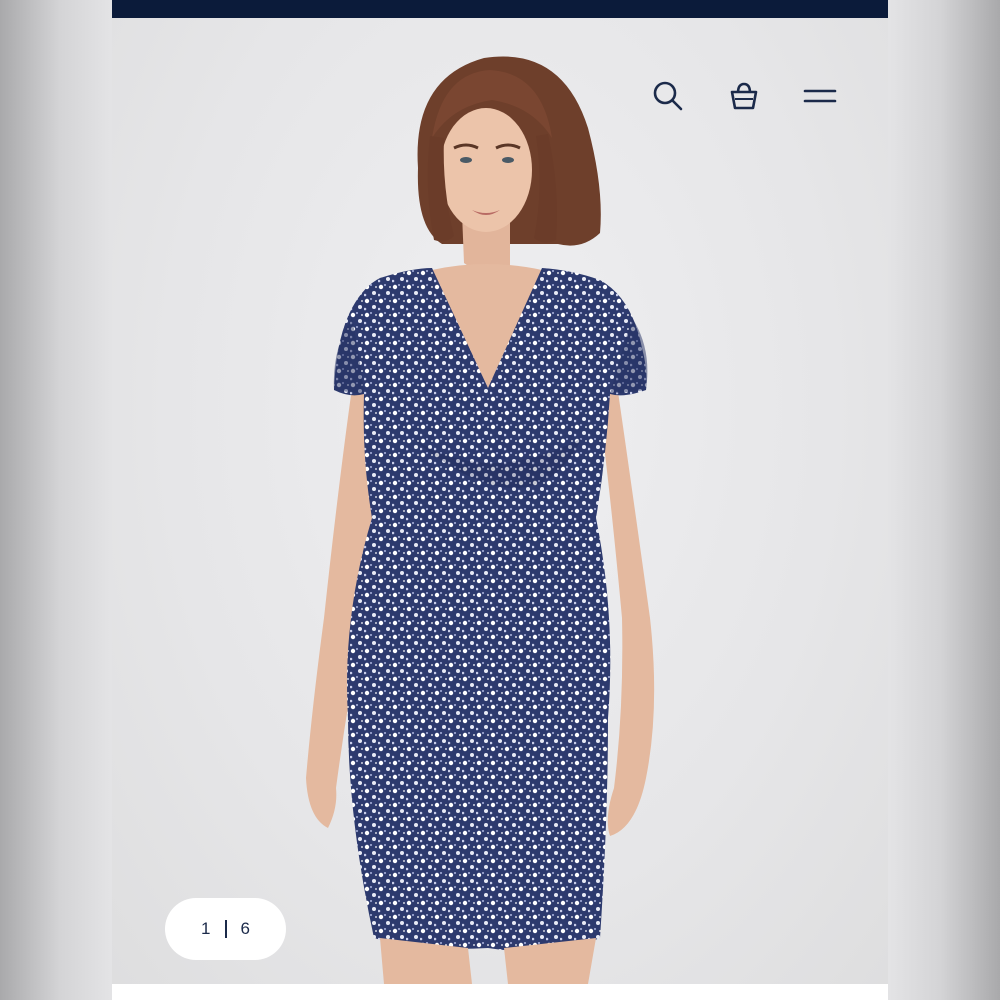  Describe the element at coordinates (245, 928) in the screenshot. I see `total-image-count: 6` at that location.